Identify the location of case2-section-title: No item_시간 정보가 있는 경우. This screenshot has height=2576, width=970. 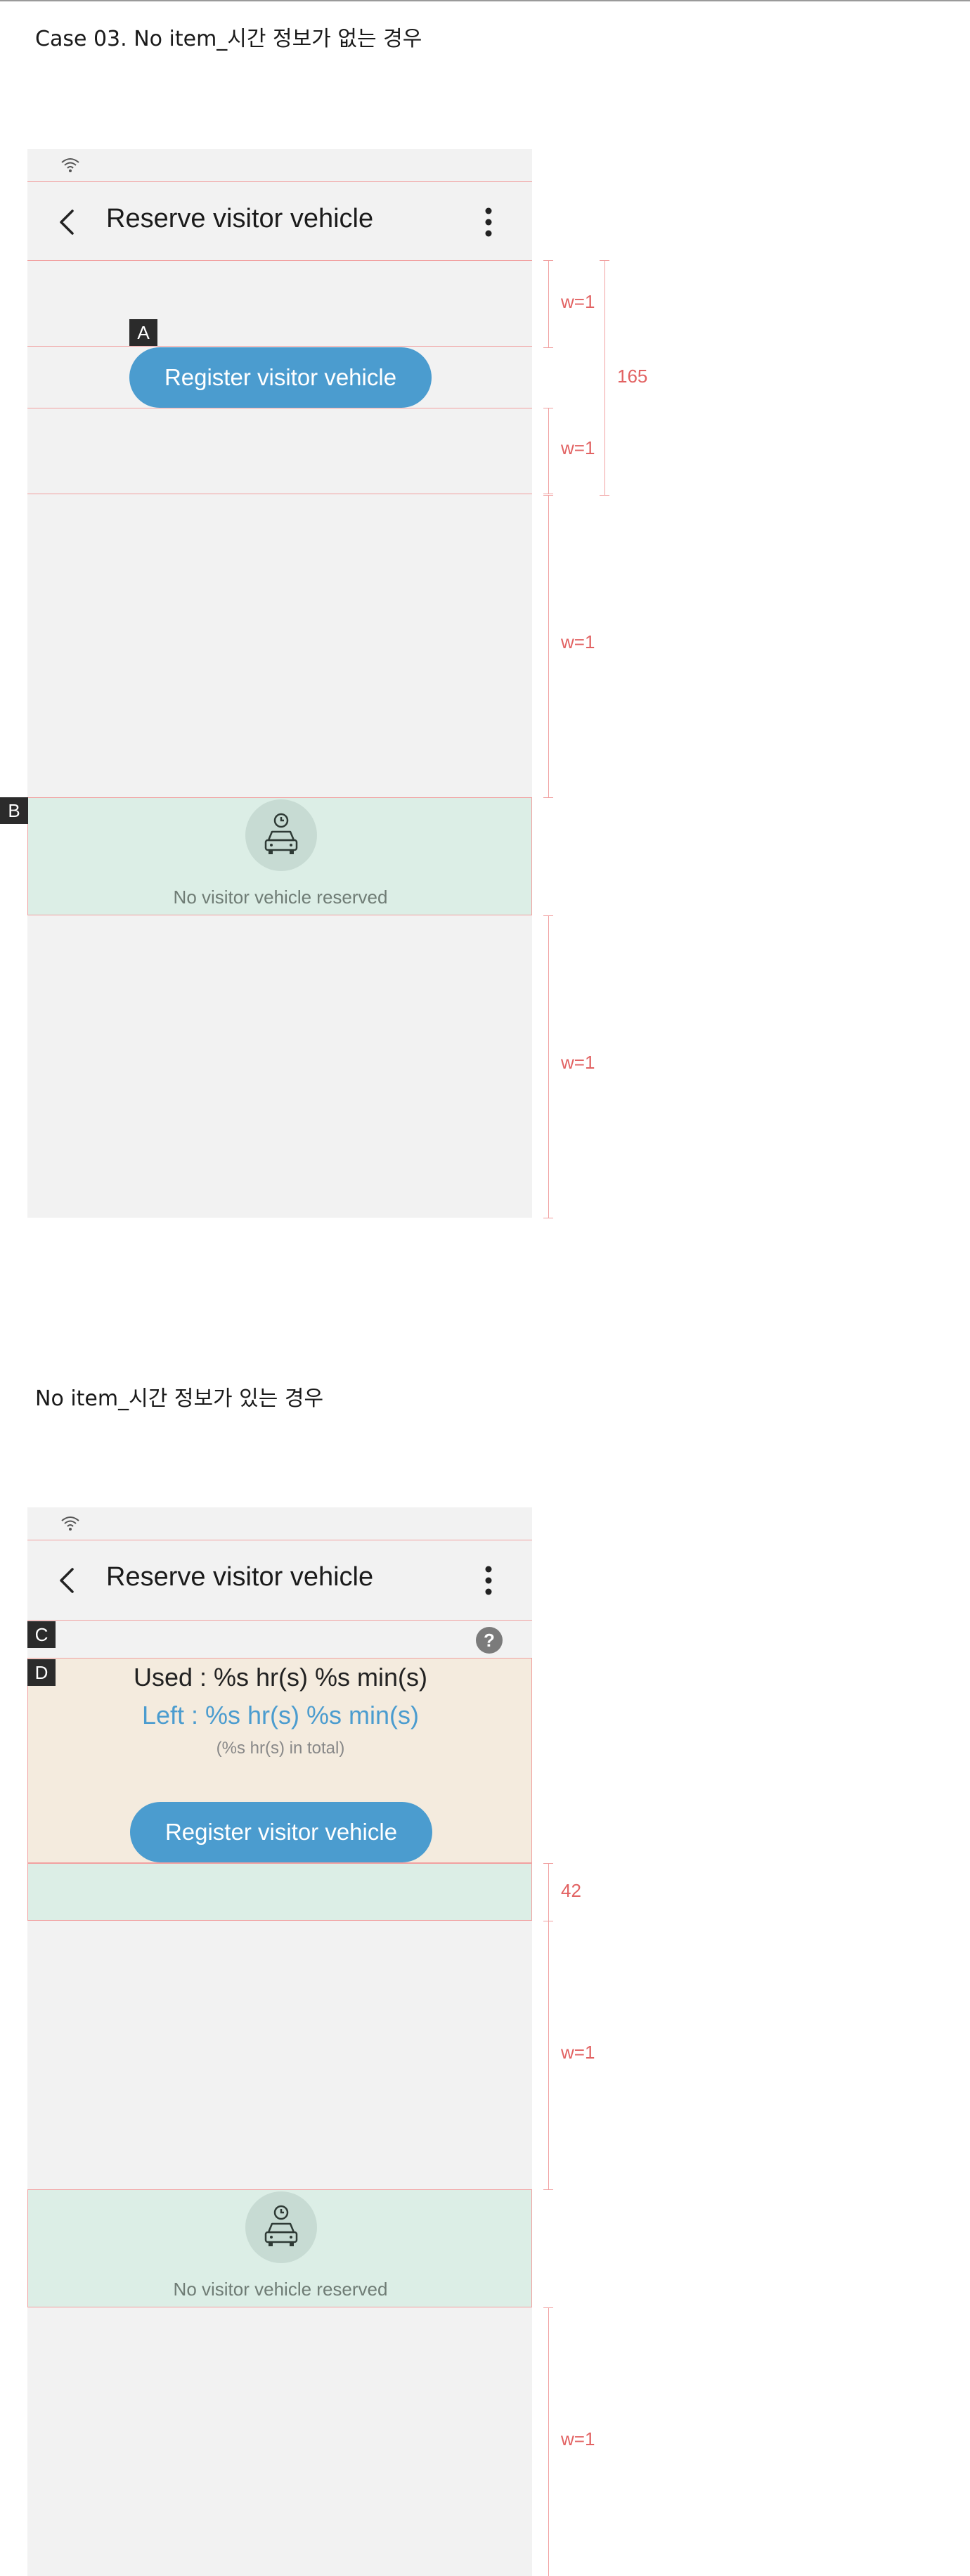
(179, 1398).